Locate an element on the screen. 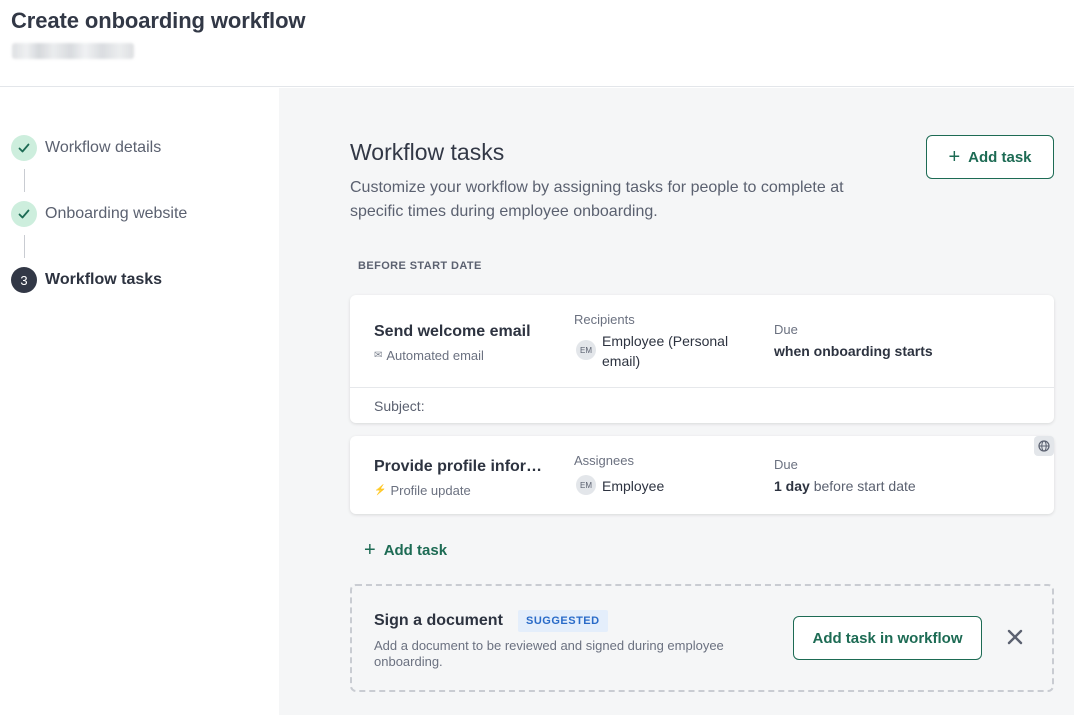 The height and width of the screenshot is (715, 1074). bolt-icon: ⚡ is located at coordinates (380, 490).